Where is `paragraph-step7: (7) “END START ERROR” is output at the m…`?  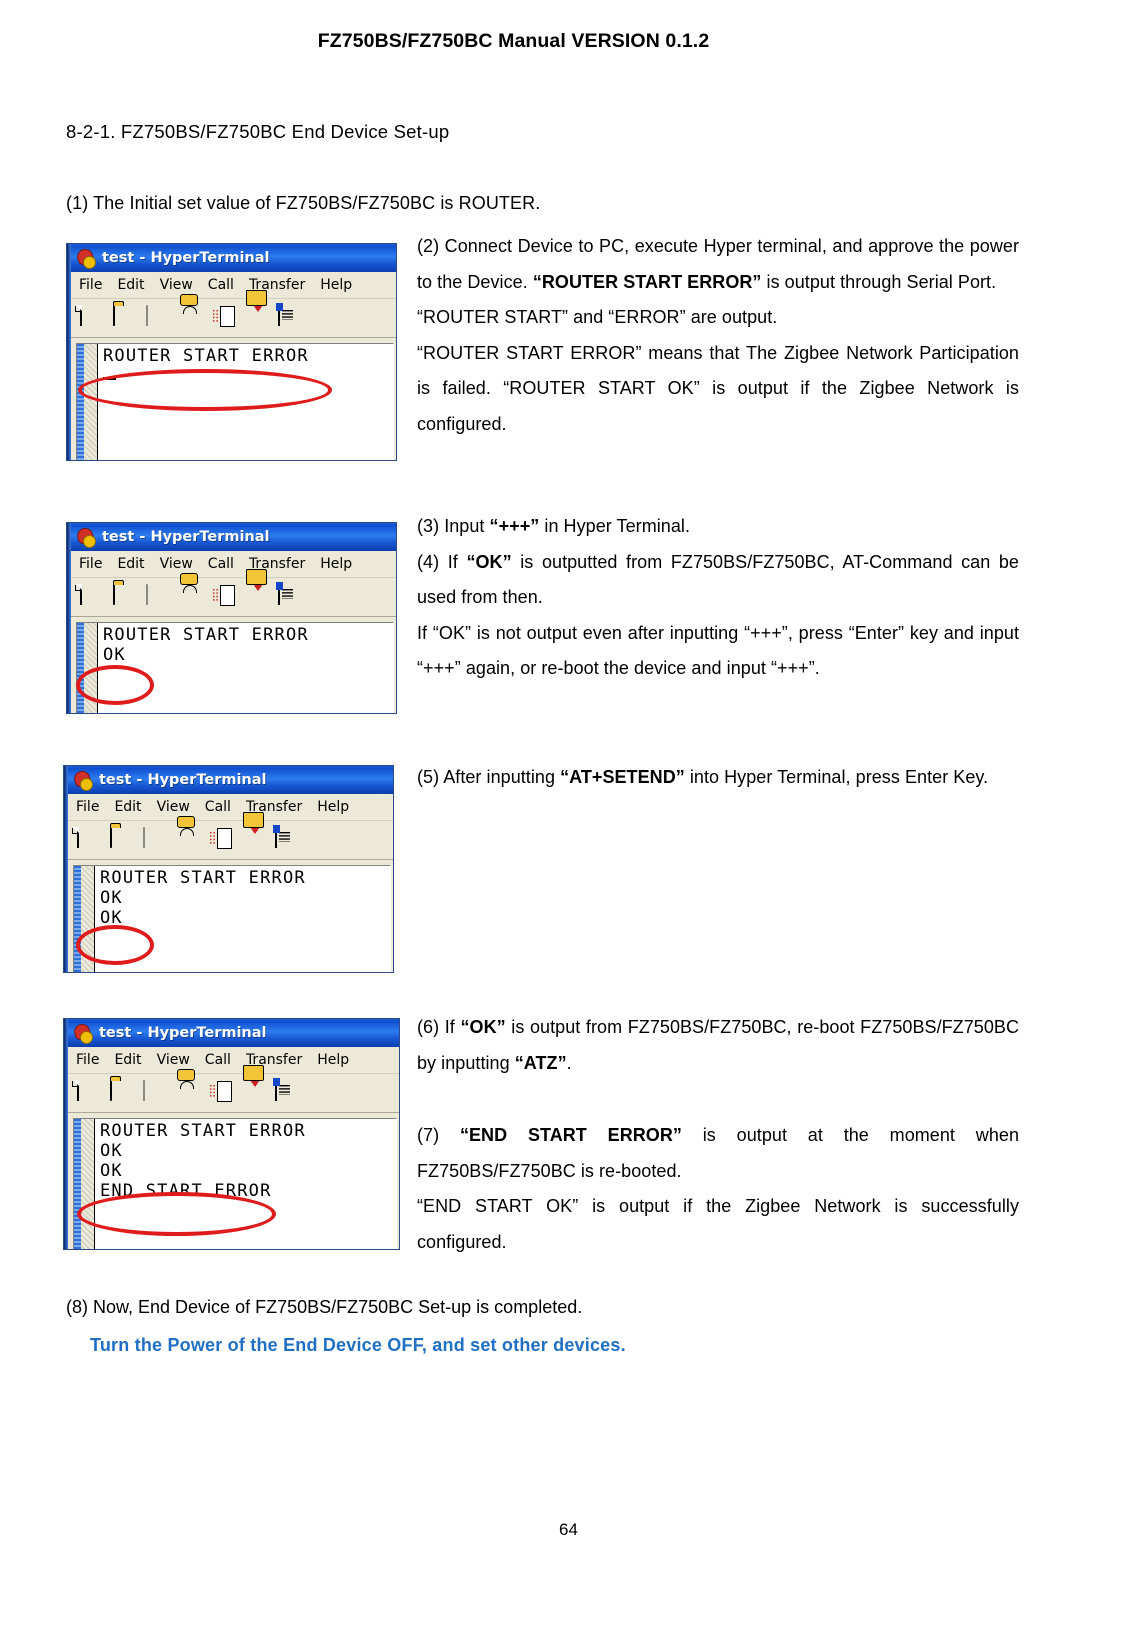 paragraph-step7: (7) “END START ERROR” is output at the m… is located at coordinates (718, 1153).